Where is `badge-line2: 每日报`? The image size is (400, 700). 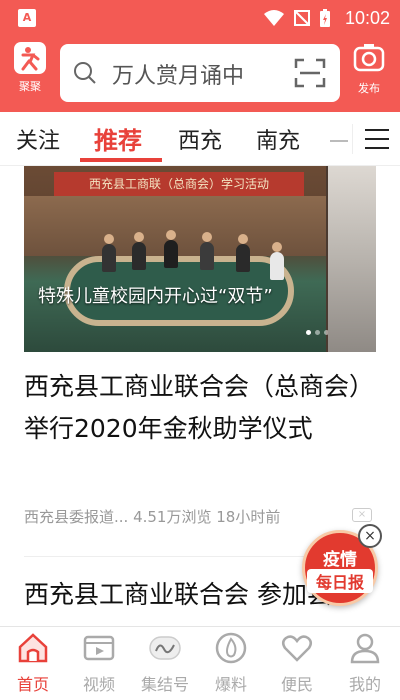
badge-line2: 每日报 is located at coordinates (340, 581).